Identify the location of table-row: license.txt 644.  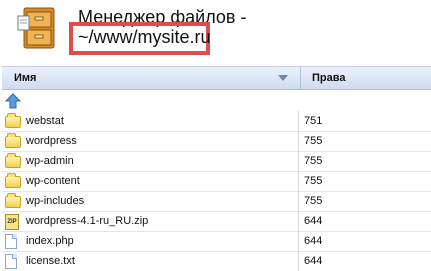
(216, 261).